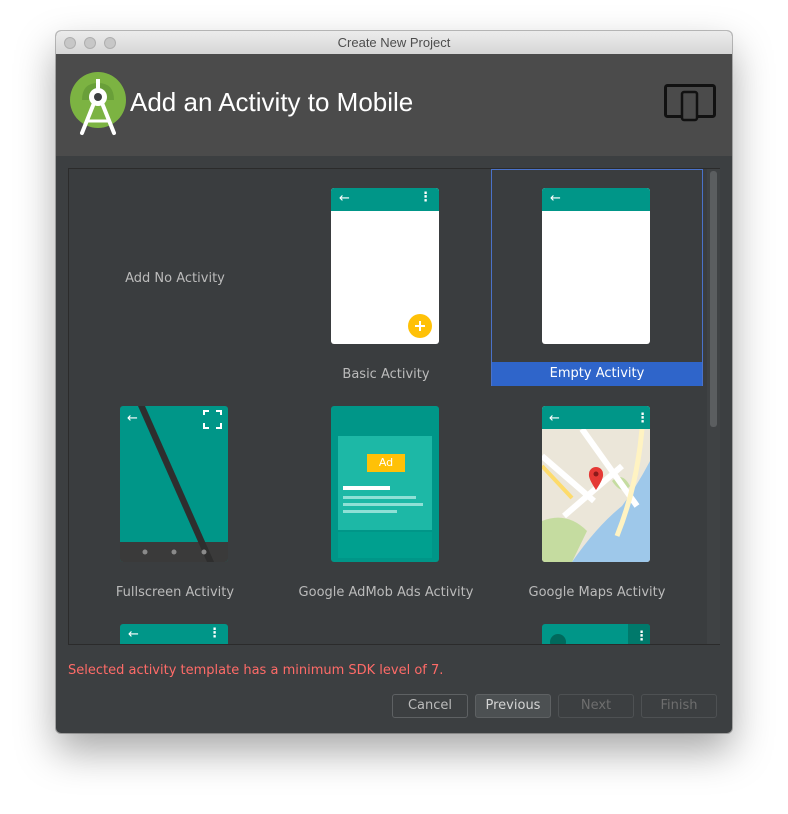 The image size is (788, 814). I want to click on template-tile-empty-activity: ← Empty Activity, so click(597, 277).